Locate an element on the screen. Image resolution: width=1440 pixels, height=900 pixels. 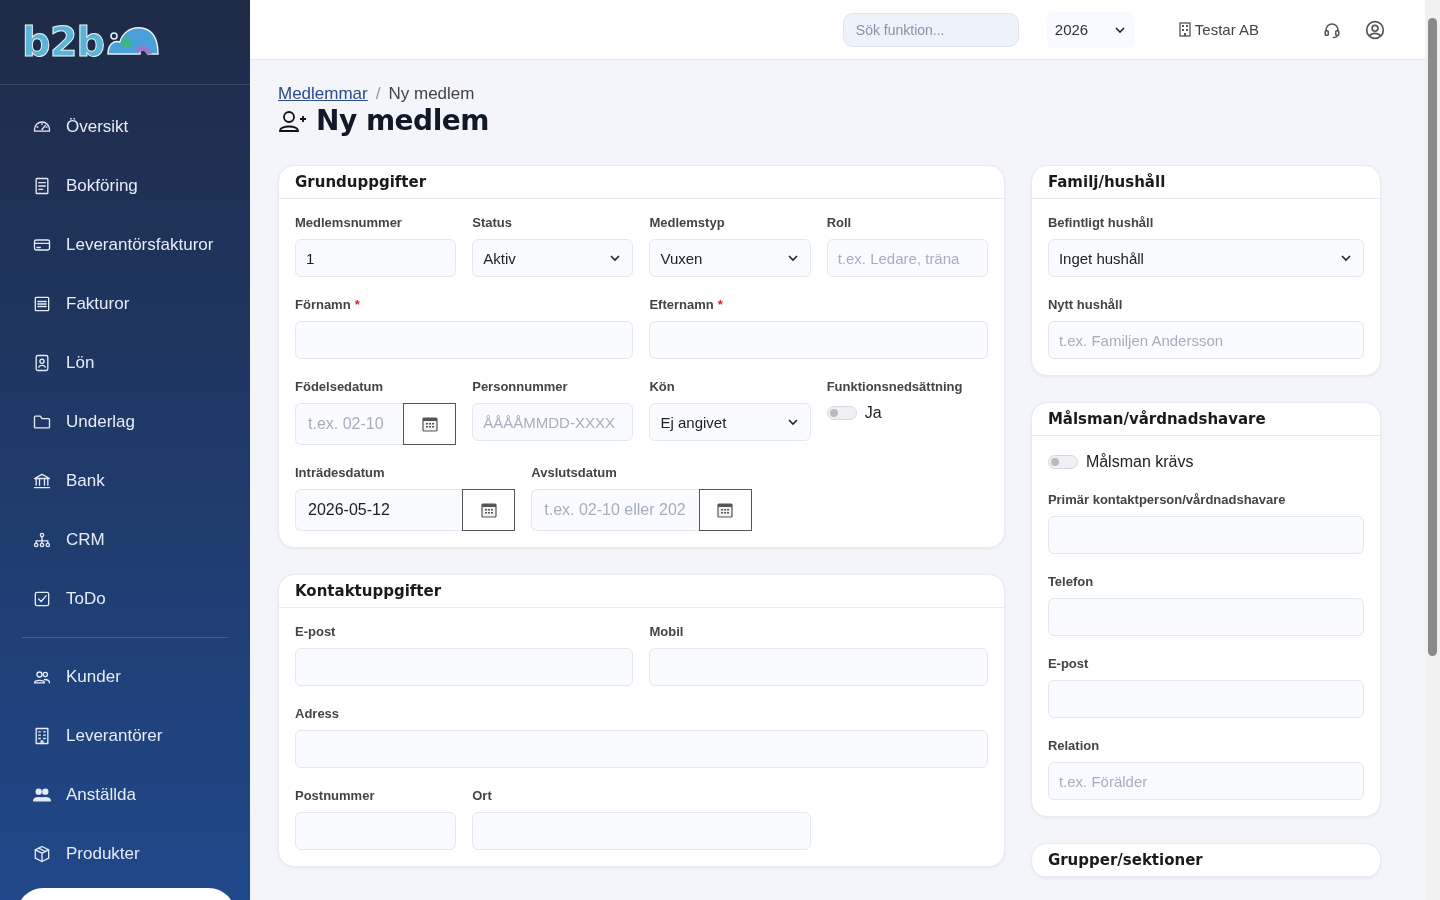
nav-item: Leverantörer is located at coordinates (125, 735).